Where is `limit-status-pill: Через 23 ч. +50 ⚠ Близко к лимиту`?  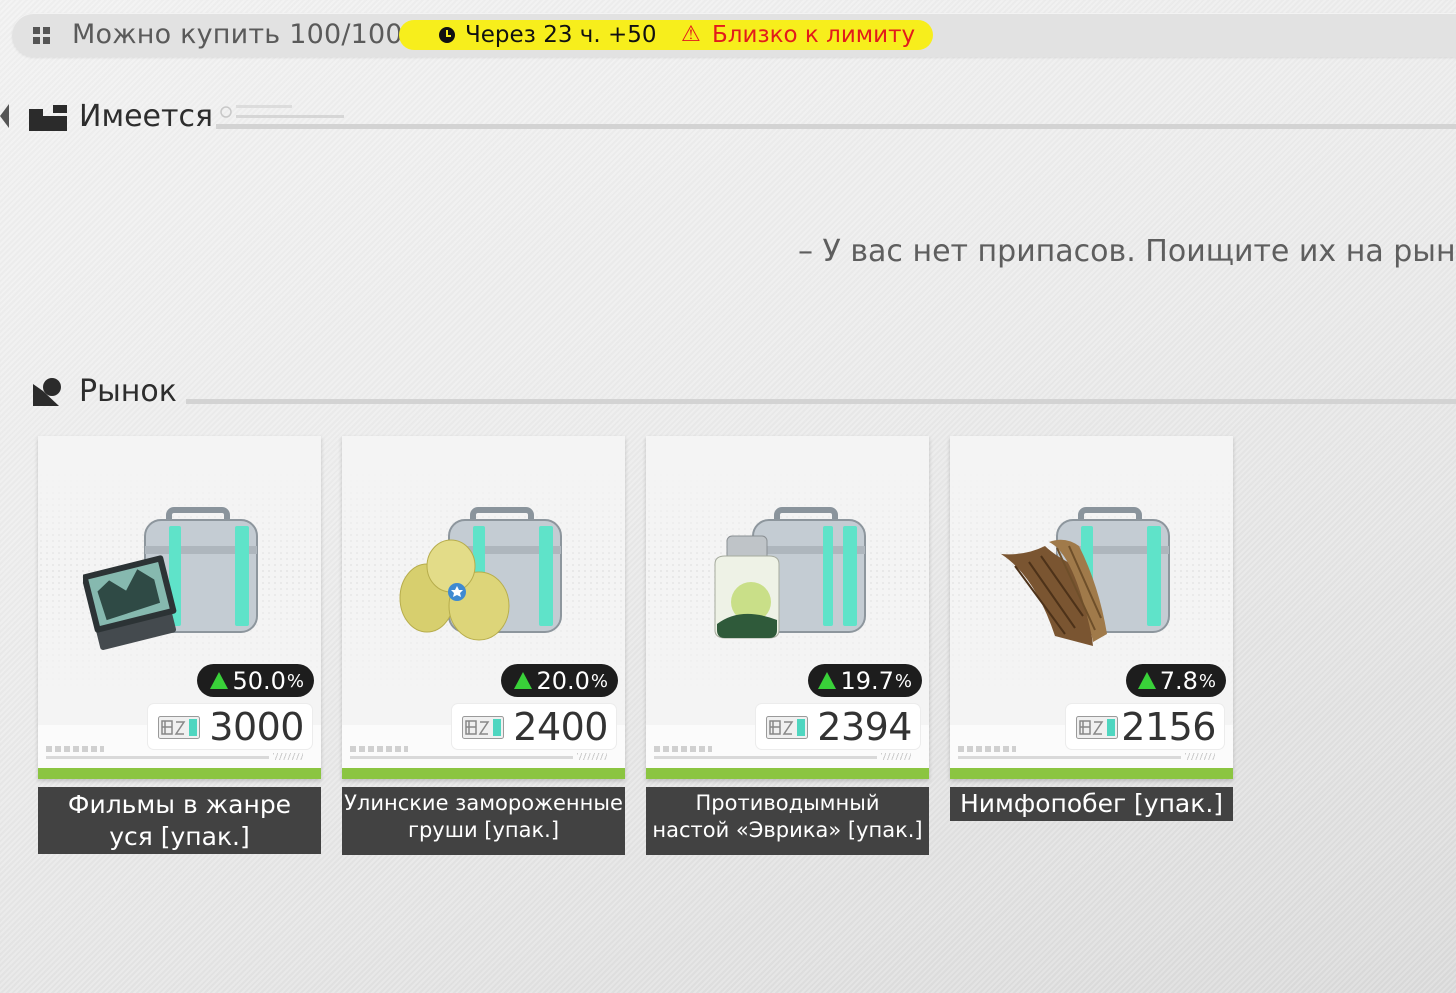
limit-status-pill: Через 23 ч. +50 ⚠ Близко к лимиту is located at coordinates (666, 35).